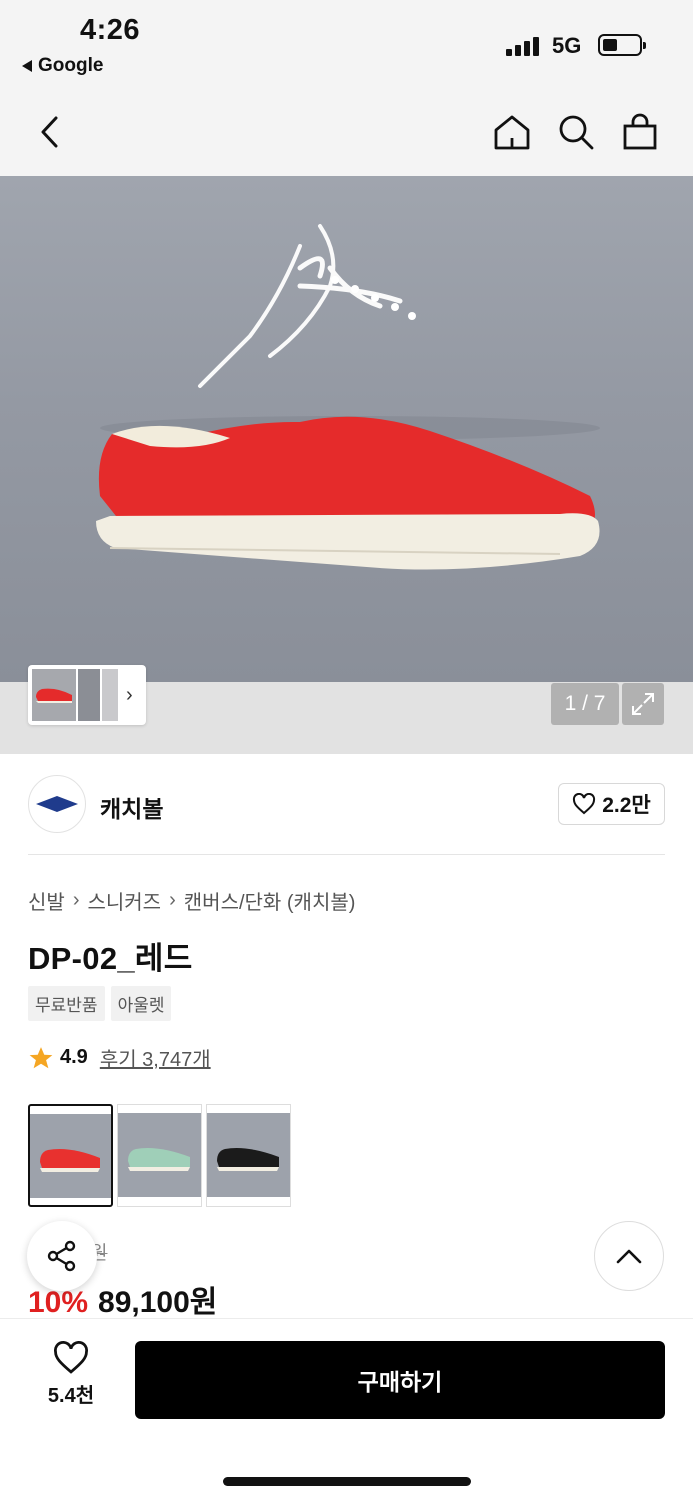  I want to click on cart-button, so click(640, 132).